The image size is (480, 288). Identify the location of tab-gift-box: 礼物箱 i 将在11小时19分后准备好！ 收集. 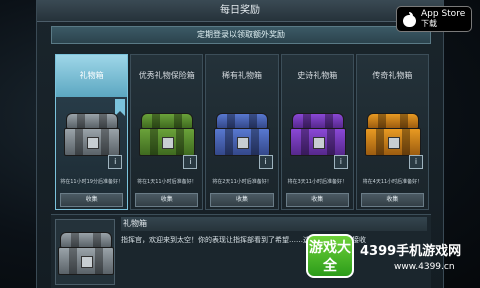
(92, 132).